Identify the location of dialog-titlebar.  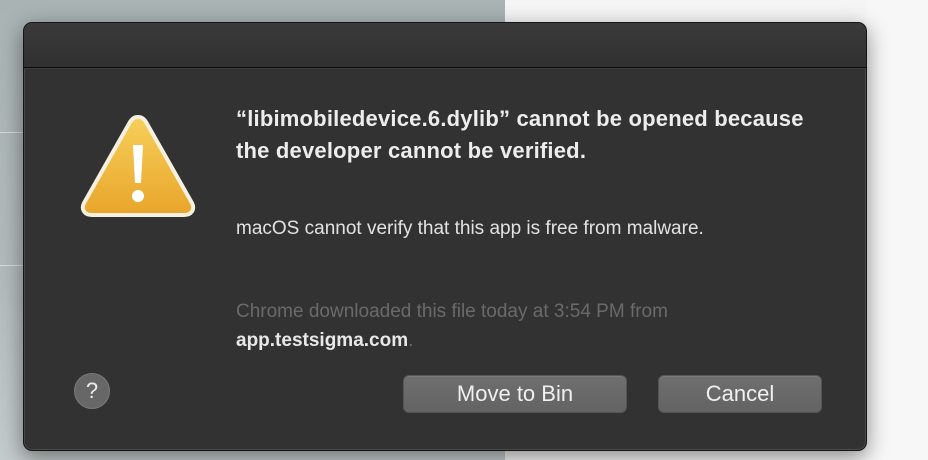
(445, 46).